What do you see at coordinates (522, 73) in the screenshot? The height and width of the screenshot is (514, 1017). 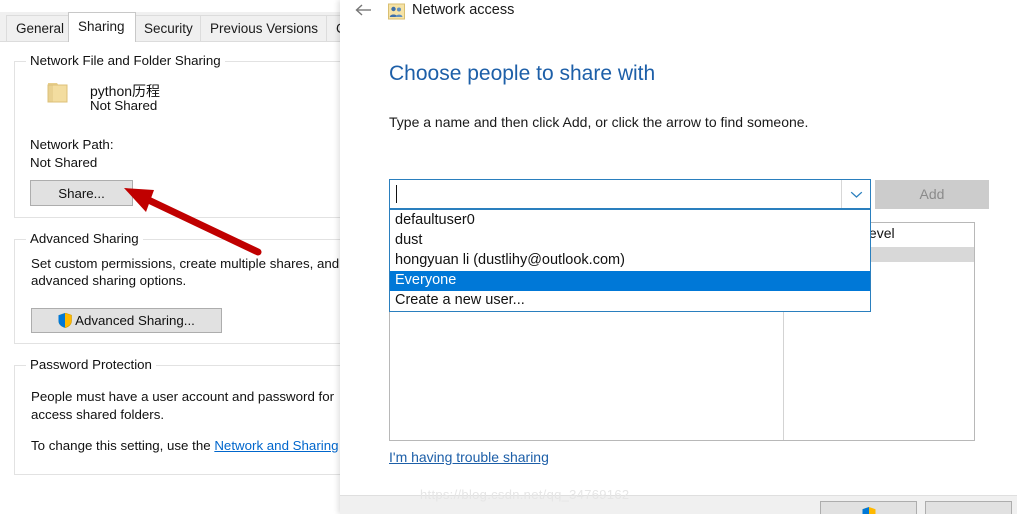 I see `page-title: Choose people to share with` at bounding box center [522, 73].